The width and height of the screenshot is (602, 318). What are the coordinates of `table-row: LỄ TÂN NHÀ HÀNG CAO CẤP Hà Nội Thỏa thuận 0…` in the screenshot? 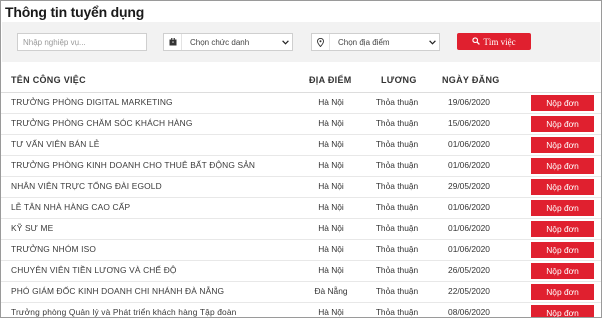 It's located at (301, 207).